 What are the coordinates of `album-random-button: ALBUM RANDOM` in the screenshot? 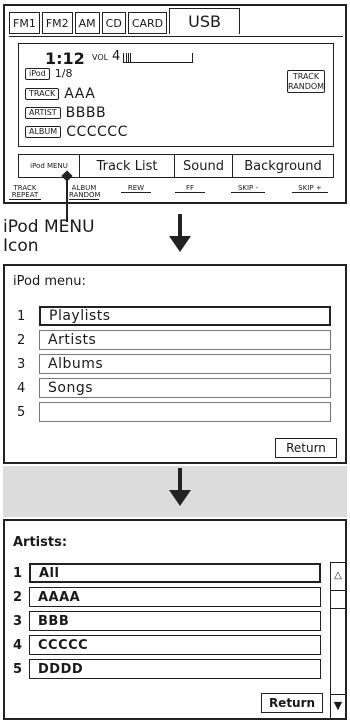 It's located at (85, 192).